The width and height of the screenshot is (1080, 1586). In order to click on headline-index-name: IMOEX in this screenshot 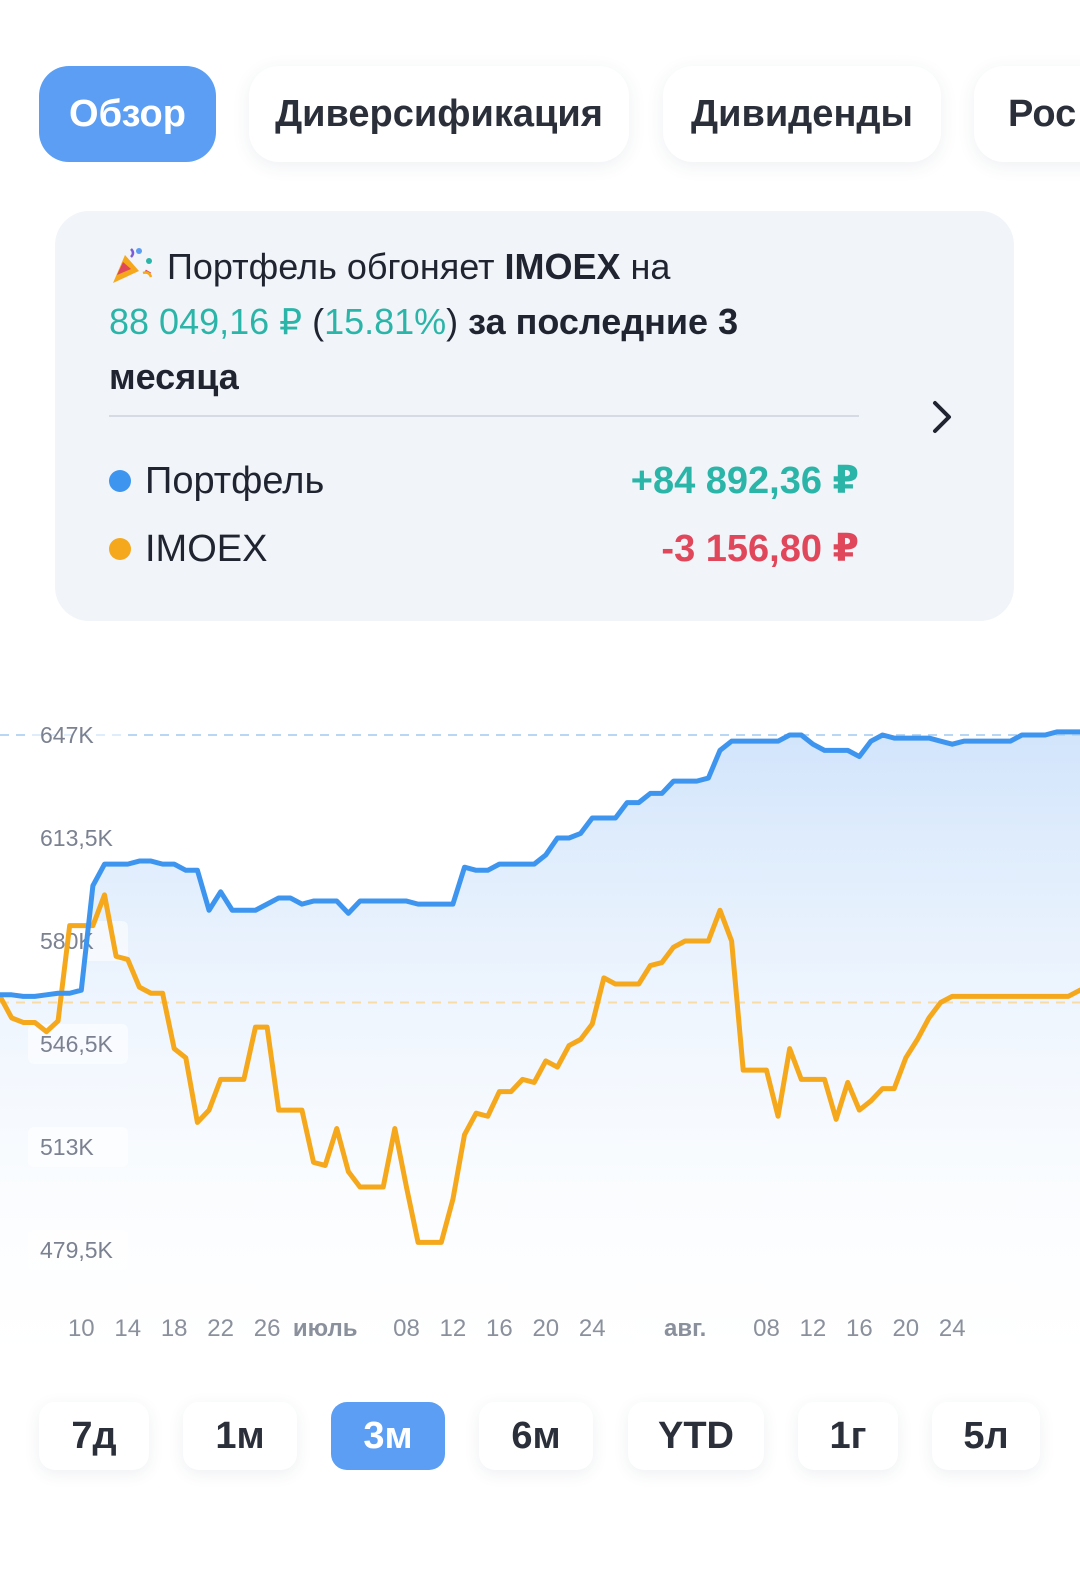, I will do `click(562, 266)`.